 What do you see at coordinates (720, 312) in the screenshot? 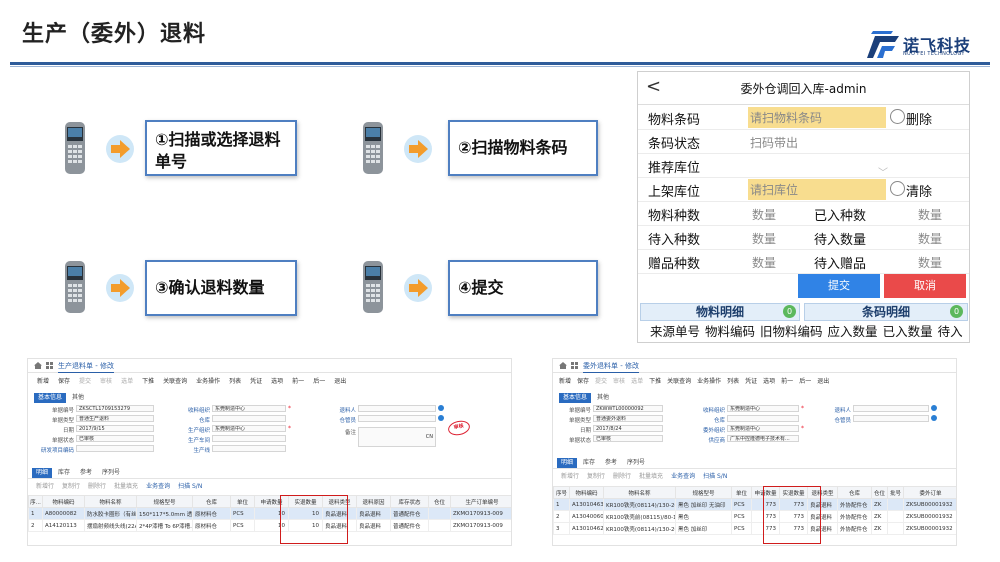
I see `tab-material-detail: 物料明细` at bounding box center [720, 312].